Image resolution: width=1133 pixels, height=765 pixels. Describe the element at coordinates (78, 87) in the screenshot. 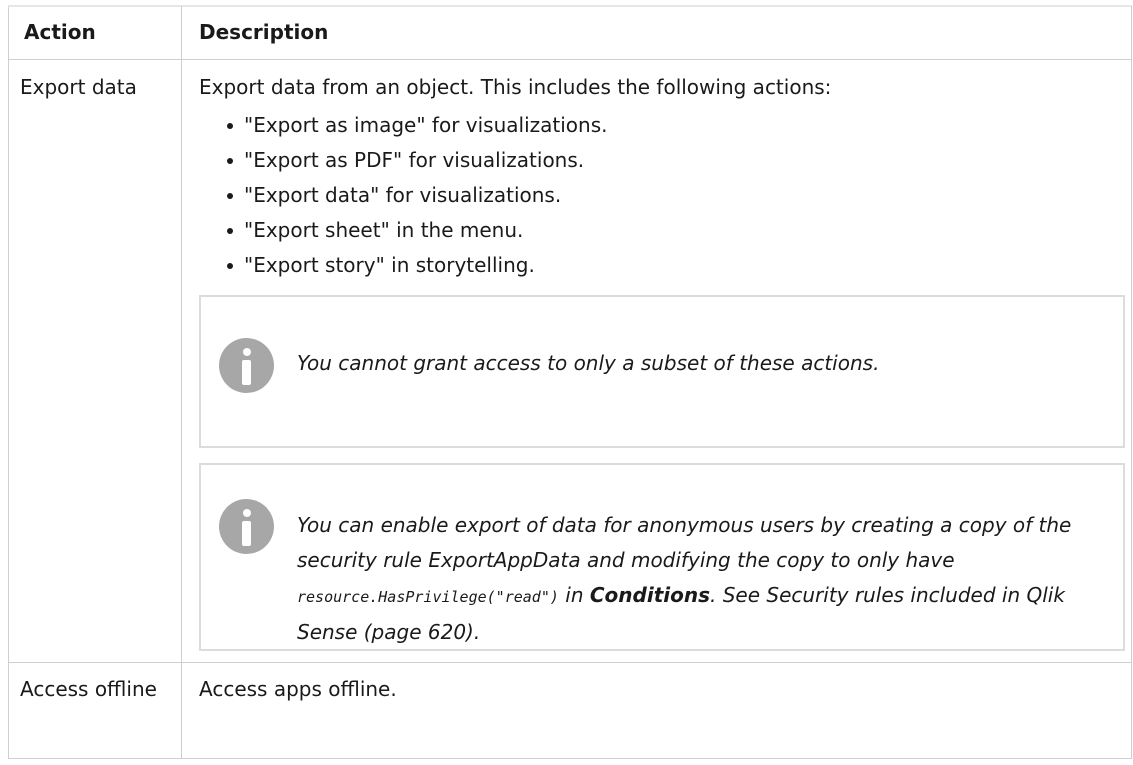

I see `action-label: Export data` at that location.